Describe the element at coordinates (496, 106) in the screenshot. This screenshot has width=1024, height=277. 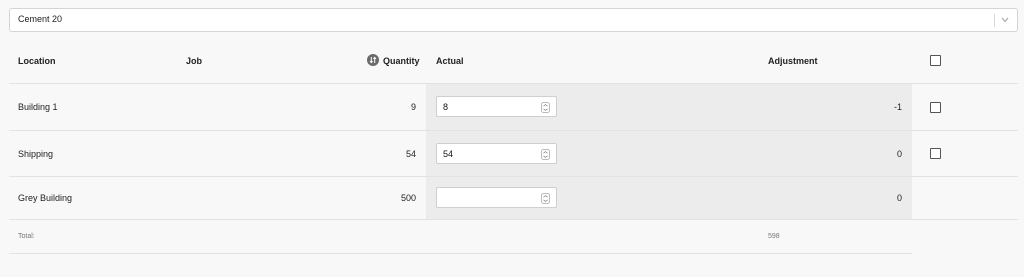
I see `actual-input: 8` at that location.